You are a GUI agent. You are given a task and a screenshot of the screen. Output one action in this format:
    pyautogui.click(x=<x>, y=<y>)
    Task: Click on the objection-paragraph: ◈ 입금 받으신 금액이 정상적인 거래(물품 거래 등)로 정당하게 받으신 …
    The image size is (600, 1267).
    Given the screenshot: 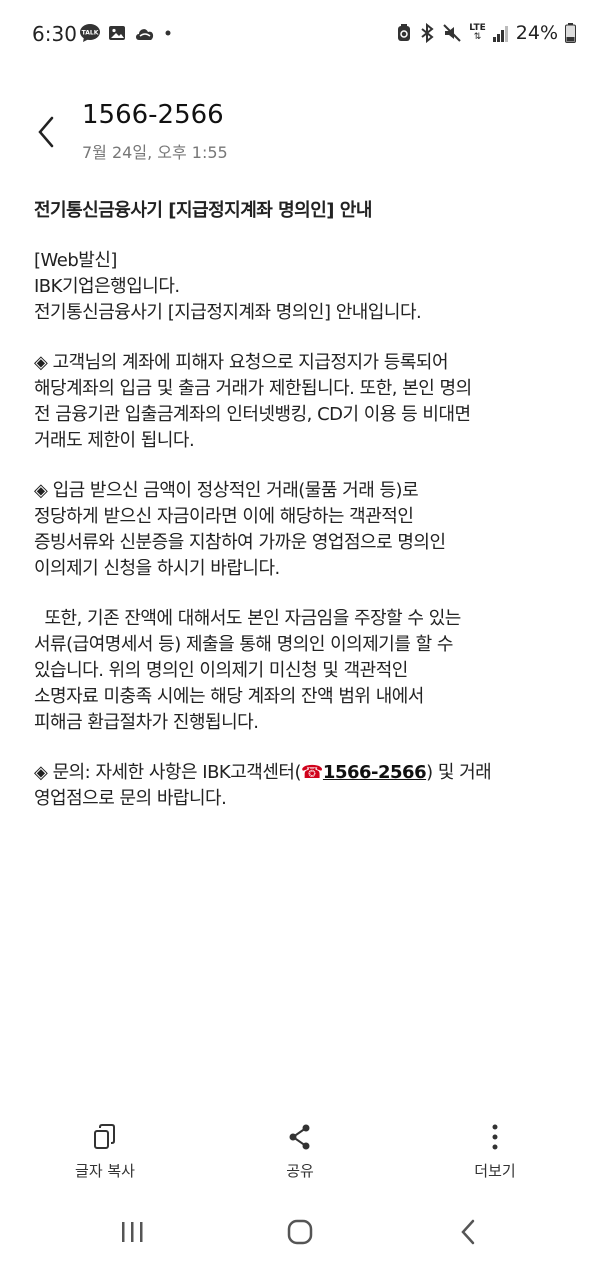 What is the action you would take?
    pyautogui.click(x=304, y=530)
    